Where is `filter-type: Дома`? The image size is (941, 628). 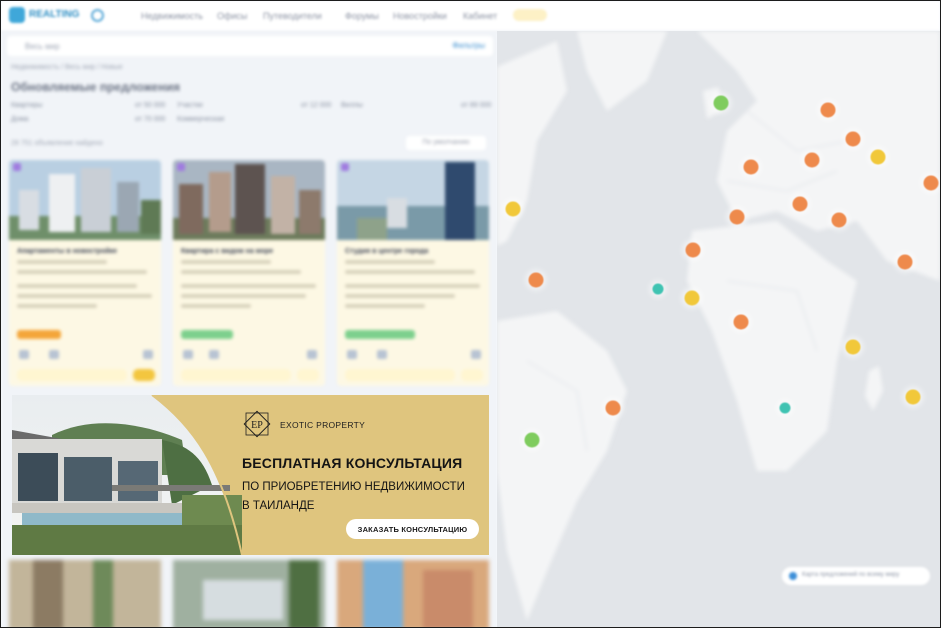
filter-type: Дома is located at coordinates (19, 119).